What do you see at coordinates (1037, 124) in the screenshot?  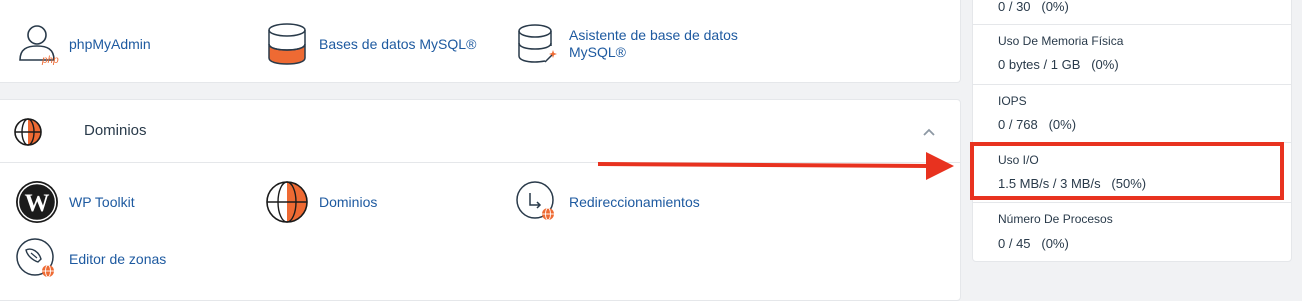 I see `stat-value: 0 / 768 (0%)` at bounding box center [1037, 124].